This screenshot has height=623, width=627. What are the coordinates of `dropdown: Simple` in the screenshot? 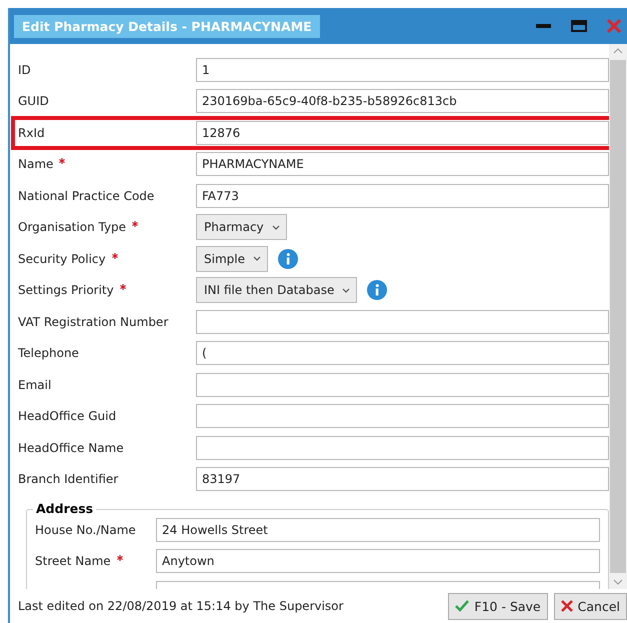 It's located at (232, 259).